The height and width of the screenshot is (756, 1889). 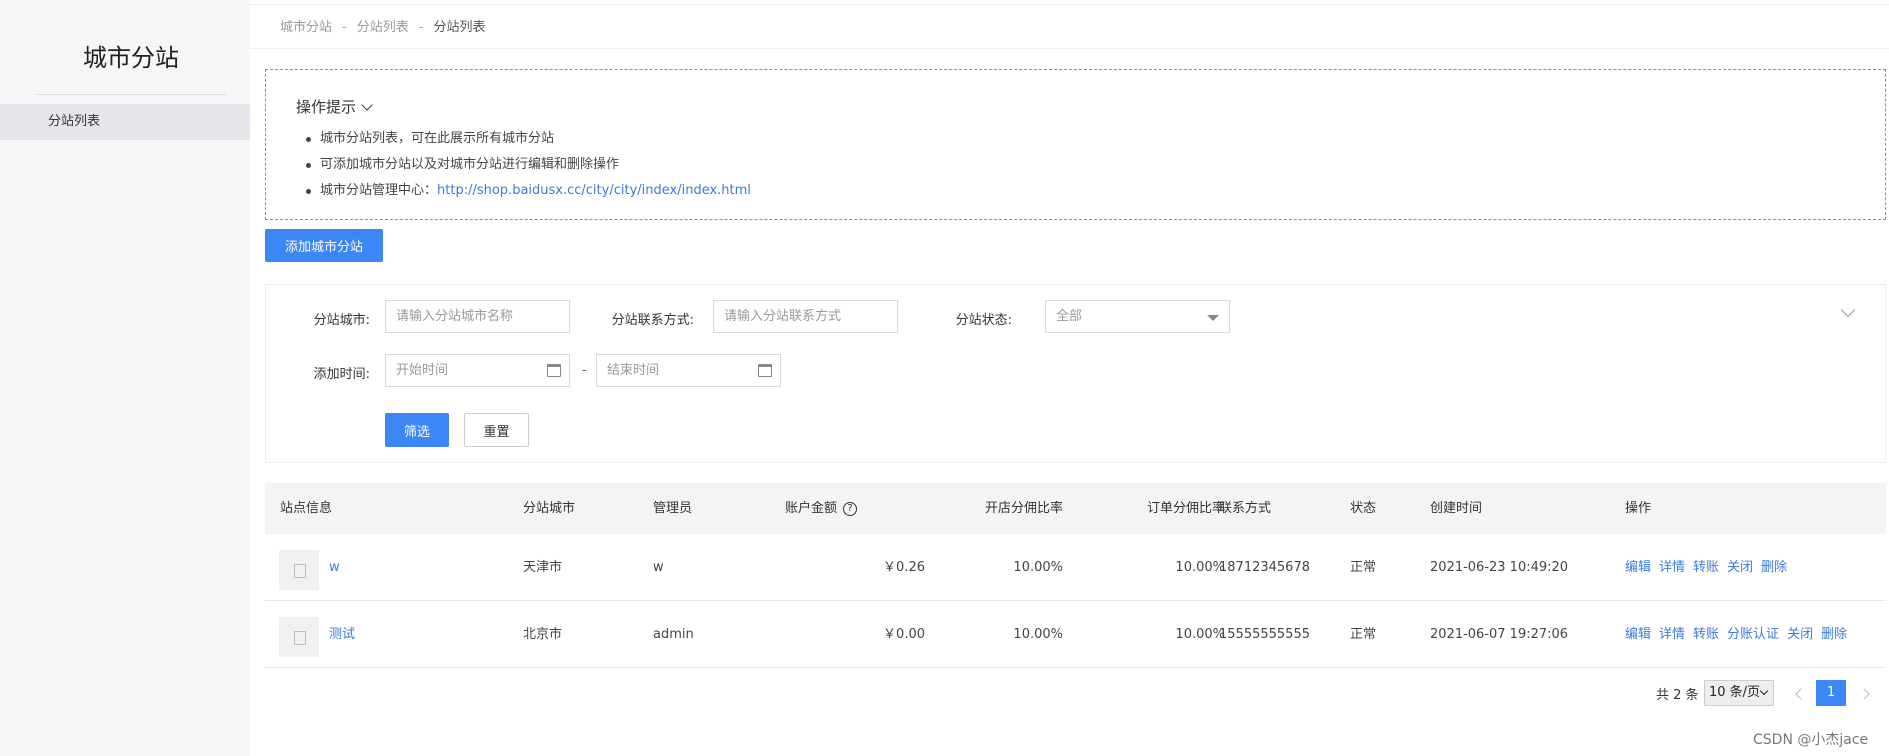 What do you see at coordinates (131, 58) in the screenshot?
I see `sidebar-title: 城市分站` at bounding box center [131, 58].